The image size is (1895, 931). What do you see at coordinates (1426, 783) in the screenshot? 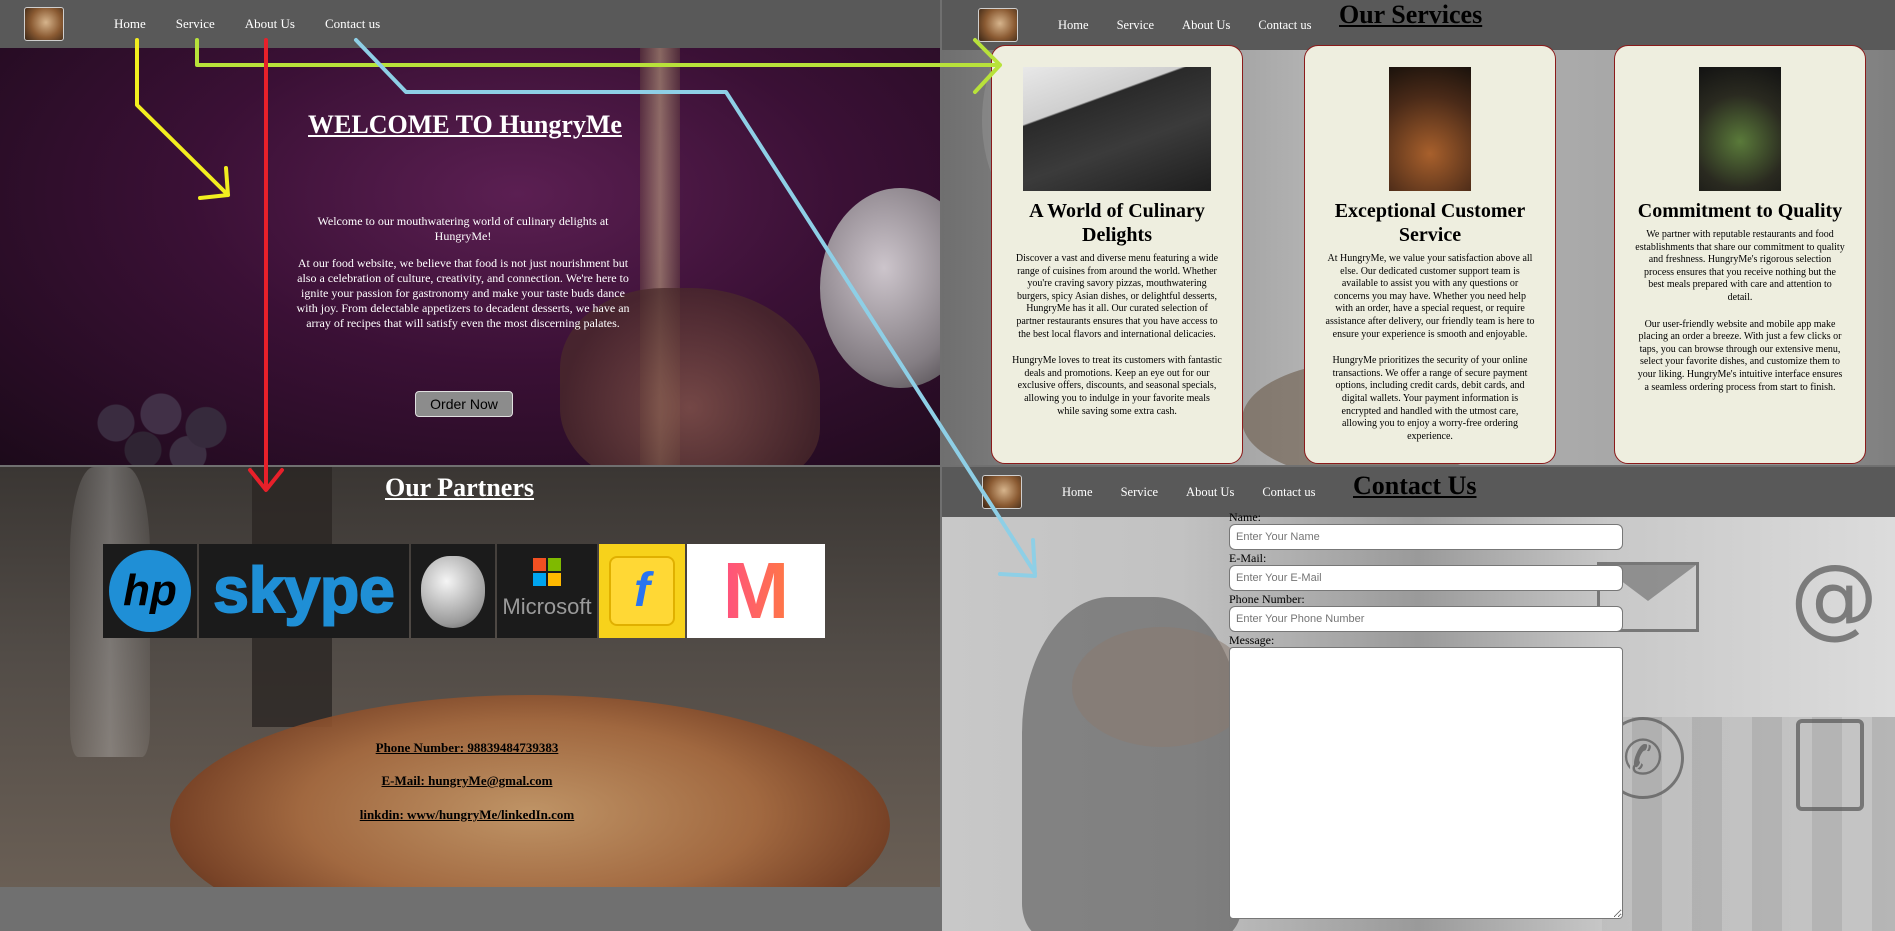
I see `message-textarea` at bounding box center [1426, 783].